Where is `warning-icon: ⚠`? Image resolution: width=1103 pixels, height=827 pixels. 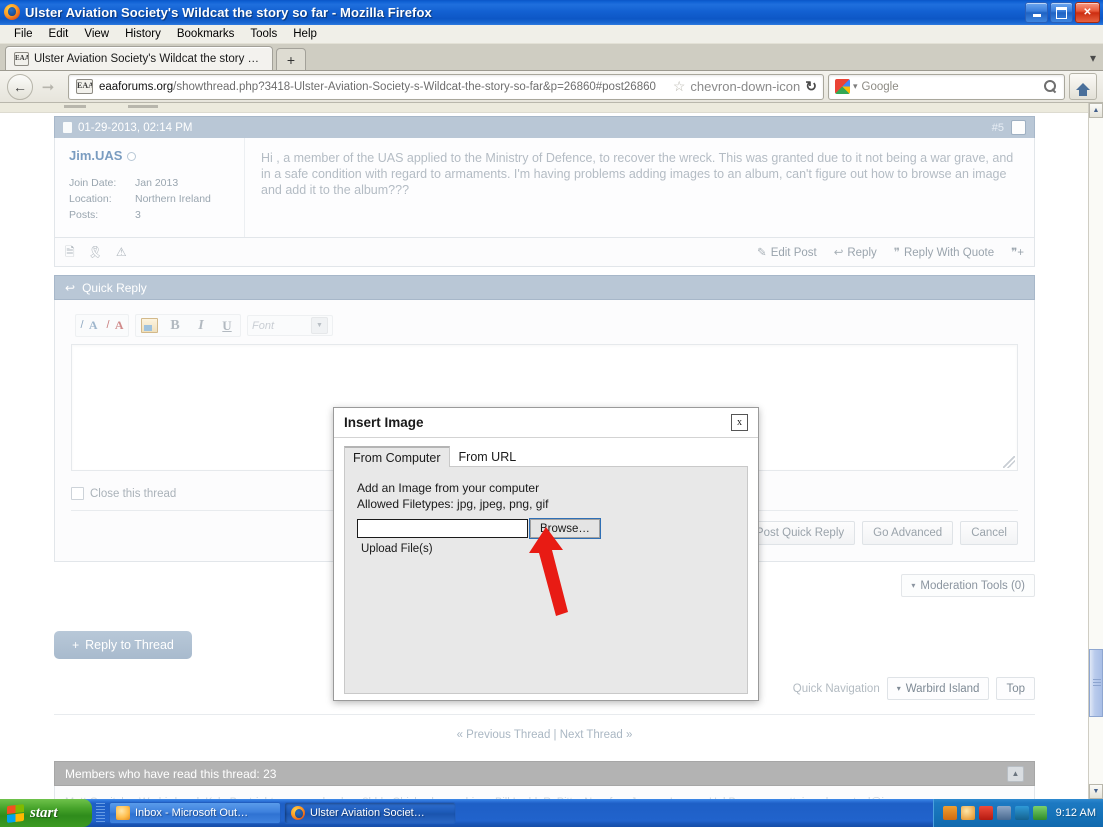
warning-icon: ⚠ is located at coordinates (121, 252).